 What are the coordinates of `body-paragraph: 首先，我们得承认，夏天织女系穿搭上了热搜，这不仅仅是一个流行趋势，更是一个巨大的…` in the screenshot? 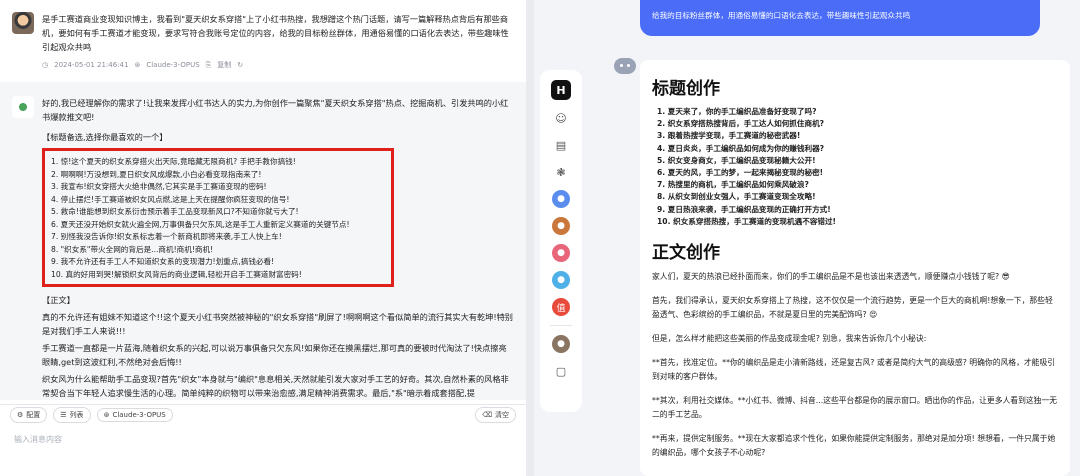 It's located at (852, 308).